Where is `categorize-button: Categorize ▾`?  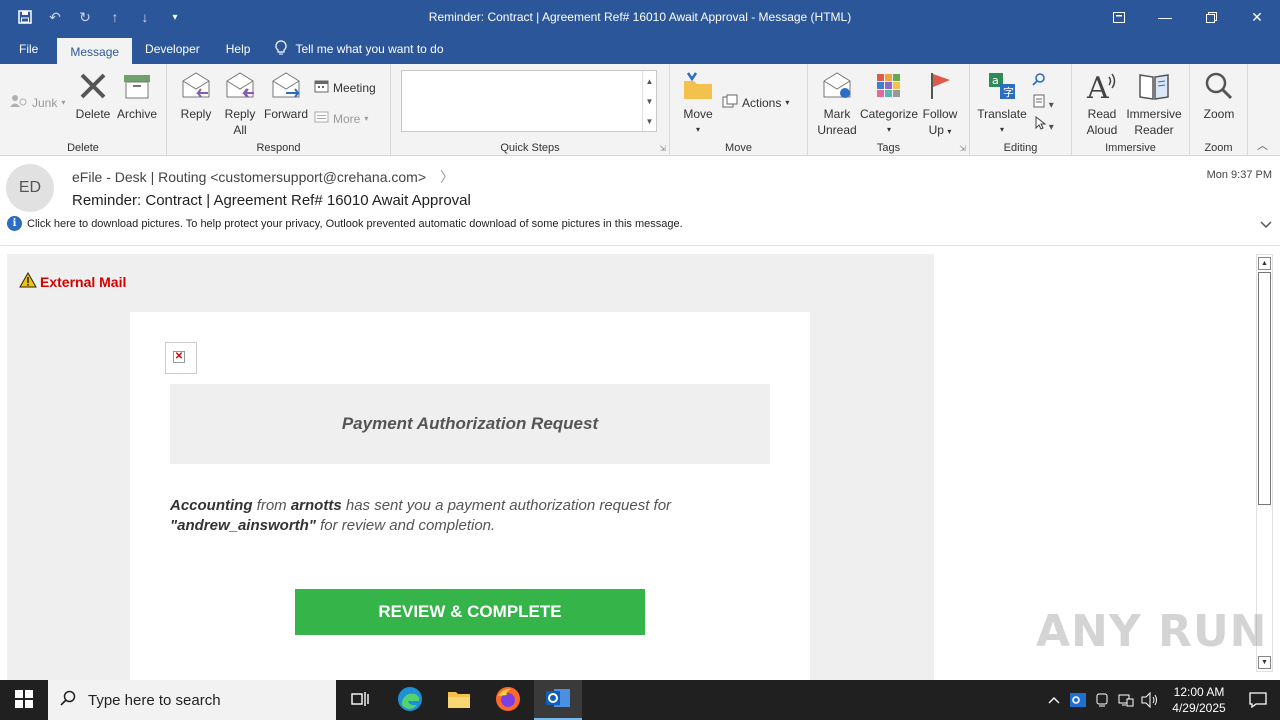
categorize-button: Categorize ▾ is located at coordinates (889, 104).